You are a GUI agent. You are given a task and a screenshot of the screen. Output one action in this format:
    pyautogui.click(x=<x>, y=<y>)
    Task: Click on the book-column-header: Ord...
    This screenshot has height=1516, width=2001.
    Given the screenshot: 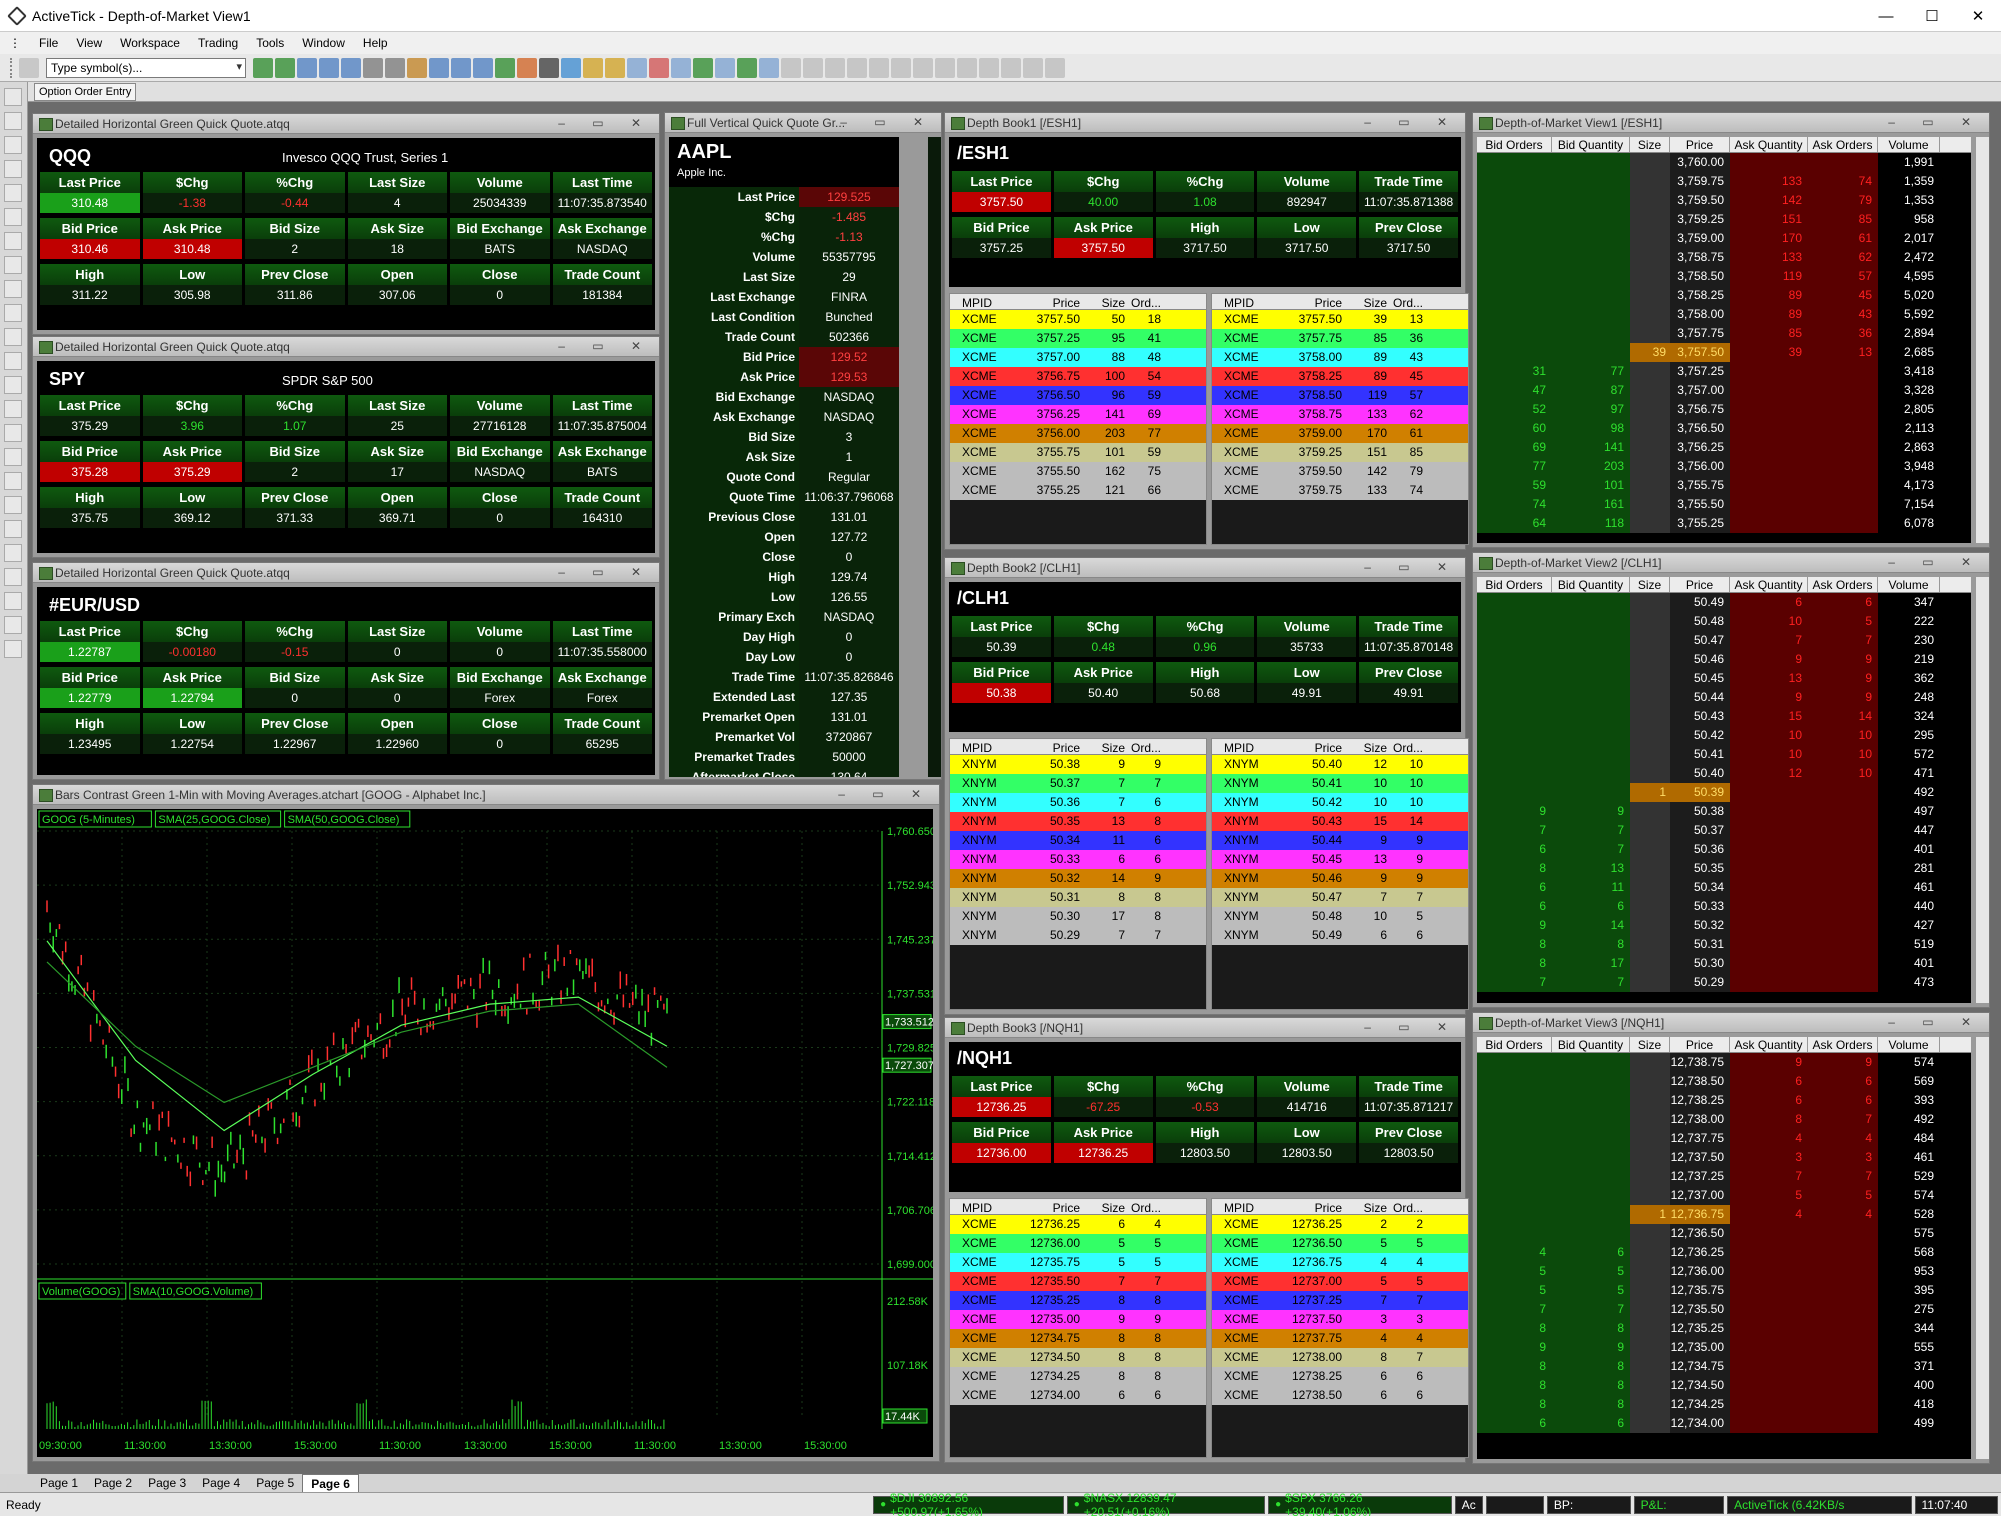 What is the action you would take?
    pyautogui.click(x=1145, y=747)
    